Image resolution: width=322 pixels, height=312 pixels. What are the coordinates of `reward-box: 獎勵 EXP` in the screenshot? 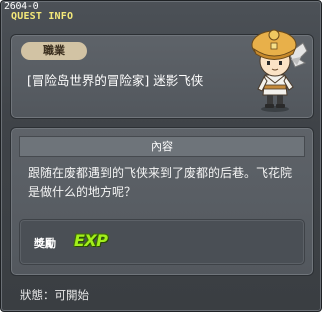 It's located at (162, 242).